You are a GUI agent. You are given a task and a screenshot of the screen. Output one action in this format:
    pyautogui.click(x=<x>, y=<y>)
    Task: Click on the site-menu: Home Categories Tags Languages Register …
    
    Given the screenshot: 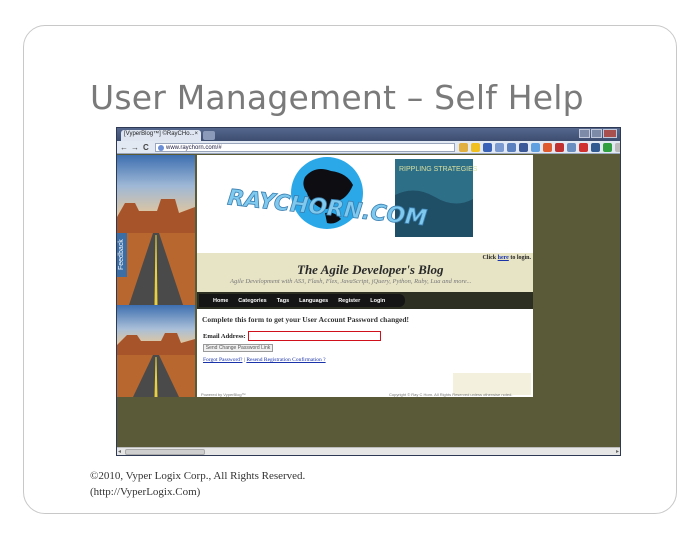 What is the action you would take?
    pyautogui.click(x=302, y=300)
    